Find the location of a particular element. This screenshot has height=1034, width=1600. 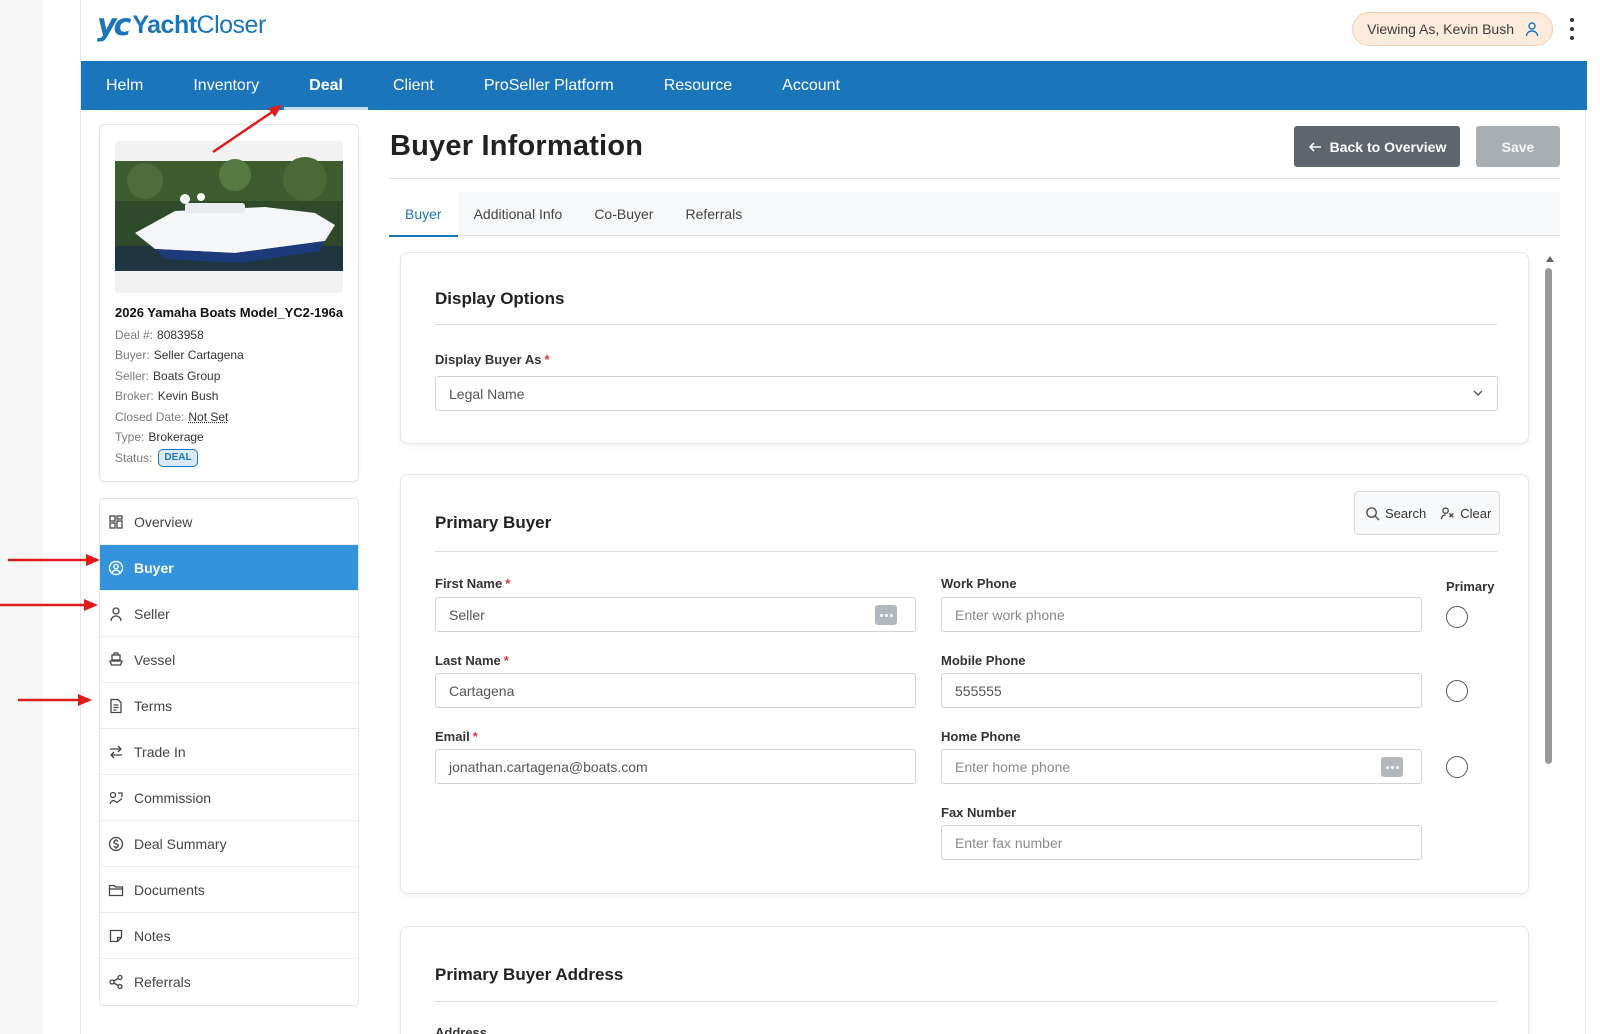

closed-date-row: Closed Date: Not Set is located at coordinates (172, 416).